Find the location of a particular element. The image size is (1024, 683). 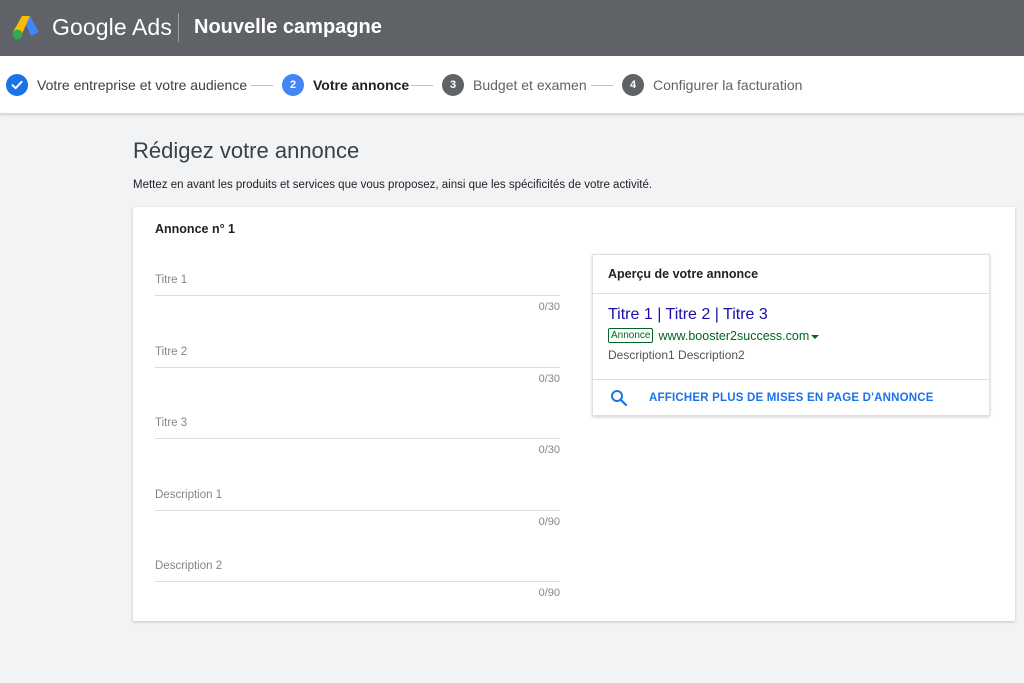

step-your-ad: 2 Votre annonce is located at coordinates (345, 85).